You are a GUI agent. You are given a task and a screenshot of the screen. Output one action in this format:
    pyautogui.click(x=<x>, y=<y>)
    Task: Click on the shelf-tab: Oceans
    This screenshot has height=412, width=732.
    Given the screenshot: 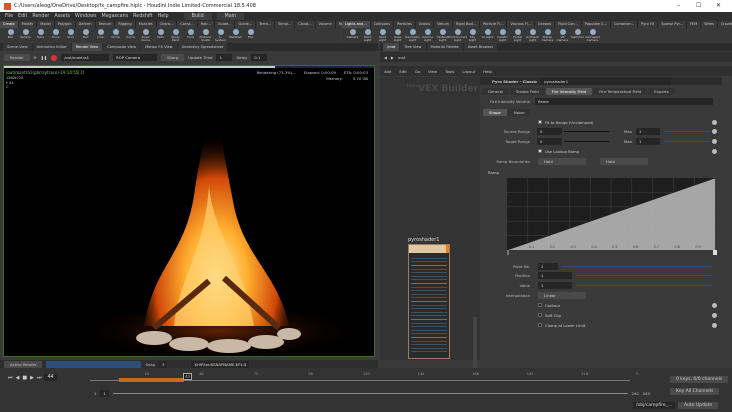 What is the action you would take?
    pyautogui.click(x=545, y=24)
    